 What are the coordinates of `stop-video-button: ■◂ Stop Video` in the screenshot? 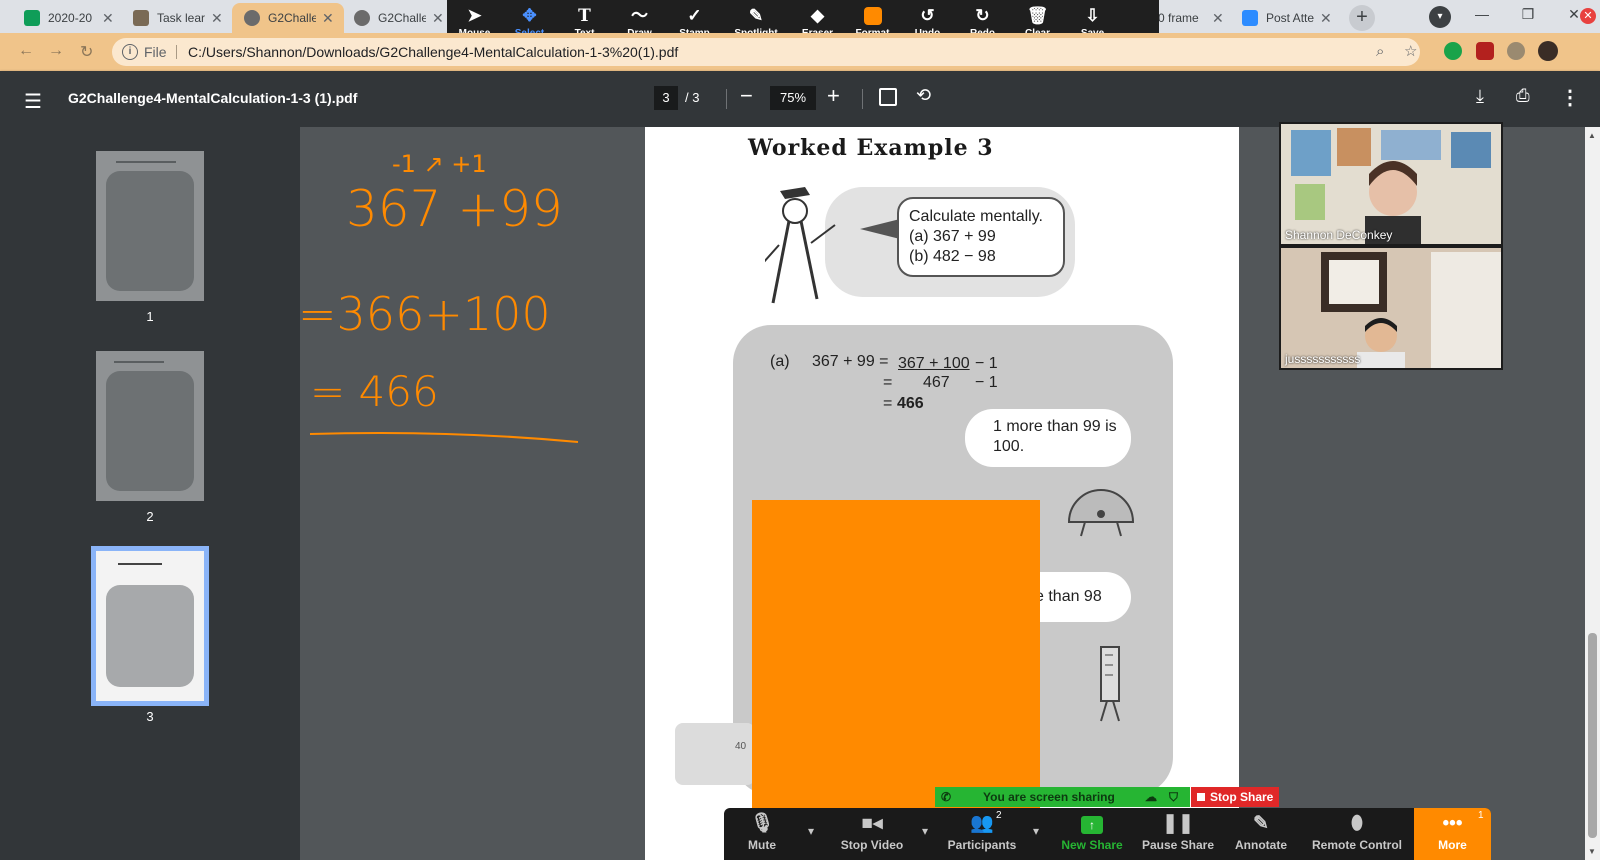 It's located at (872, 834).